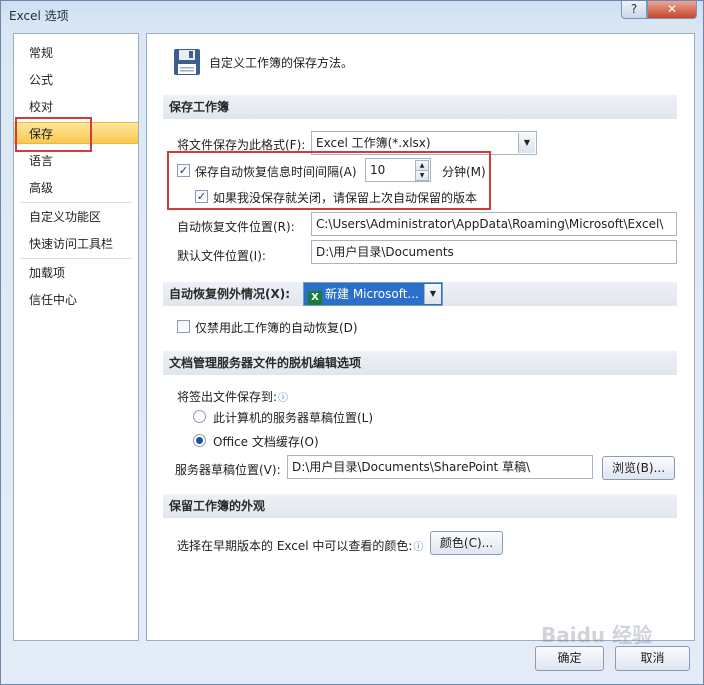 This screenshot has height=685, width=704. What do you see at coordinates (420, 363) in the screenshot?
I see `section-offline-editing: 文档管理服务器文件的脱机编辑选项` at bounding box center [420, 363].